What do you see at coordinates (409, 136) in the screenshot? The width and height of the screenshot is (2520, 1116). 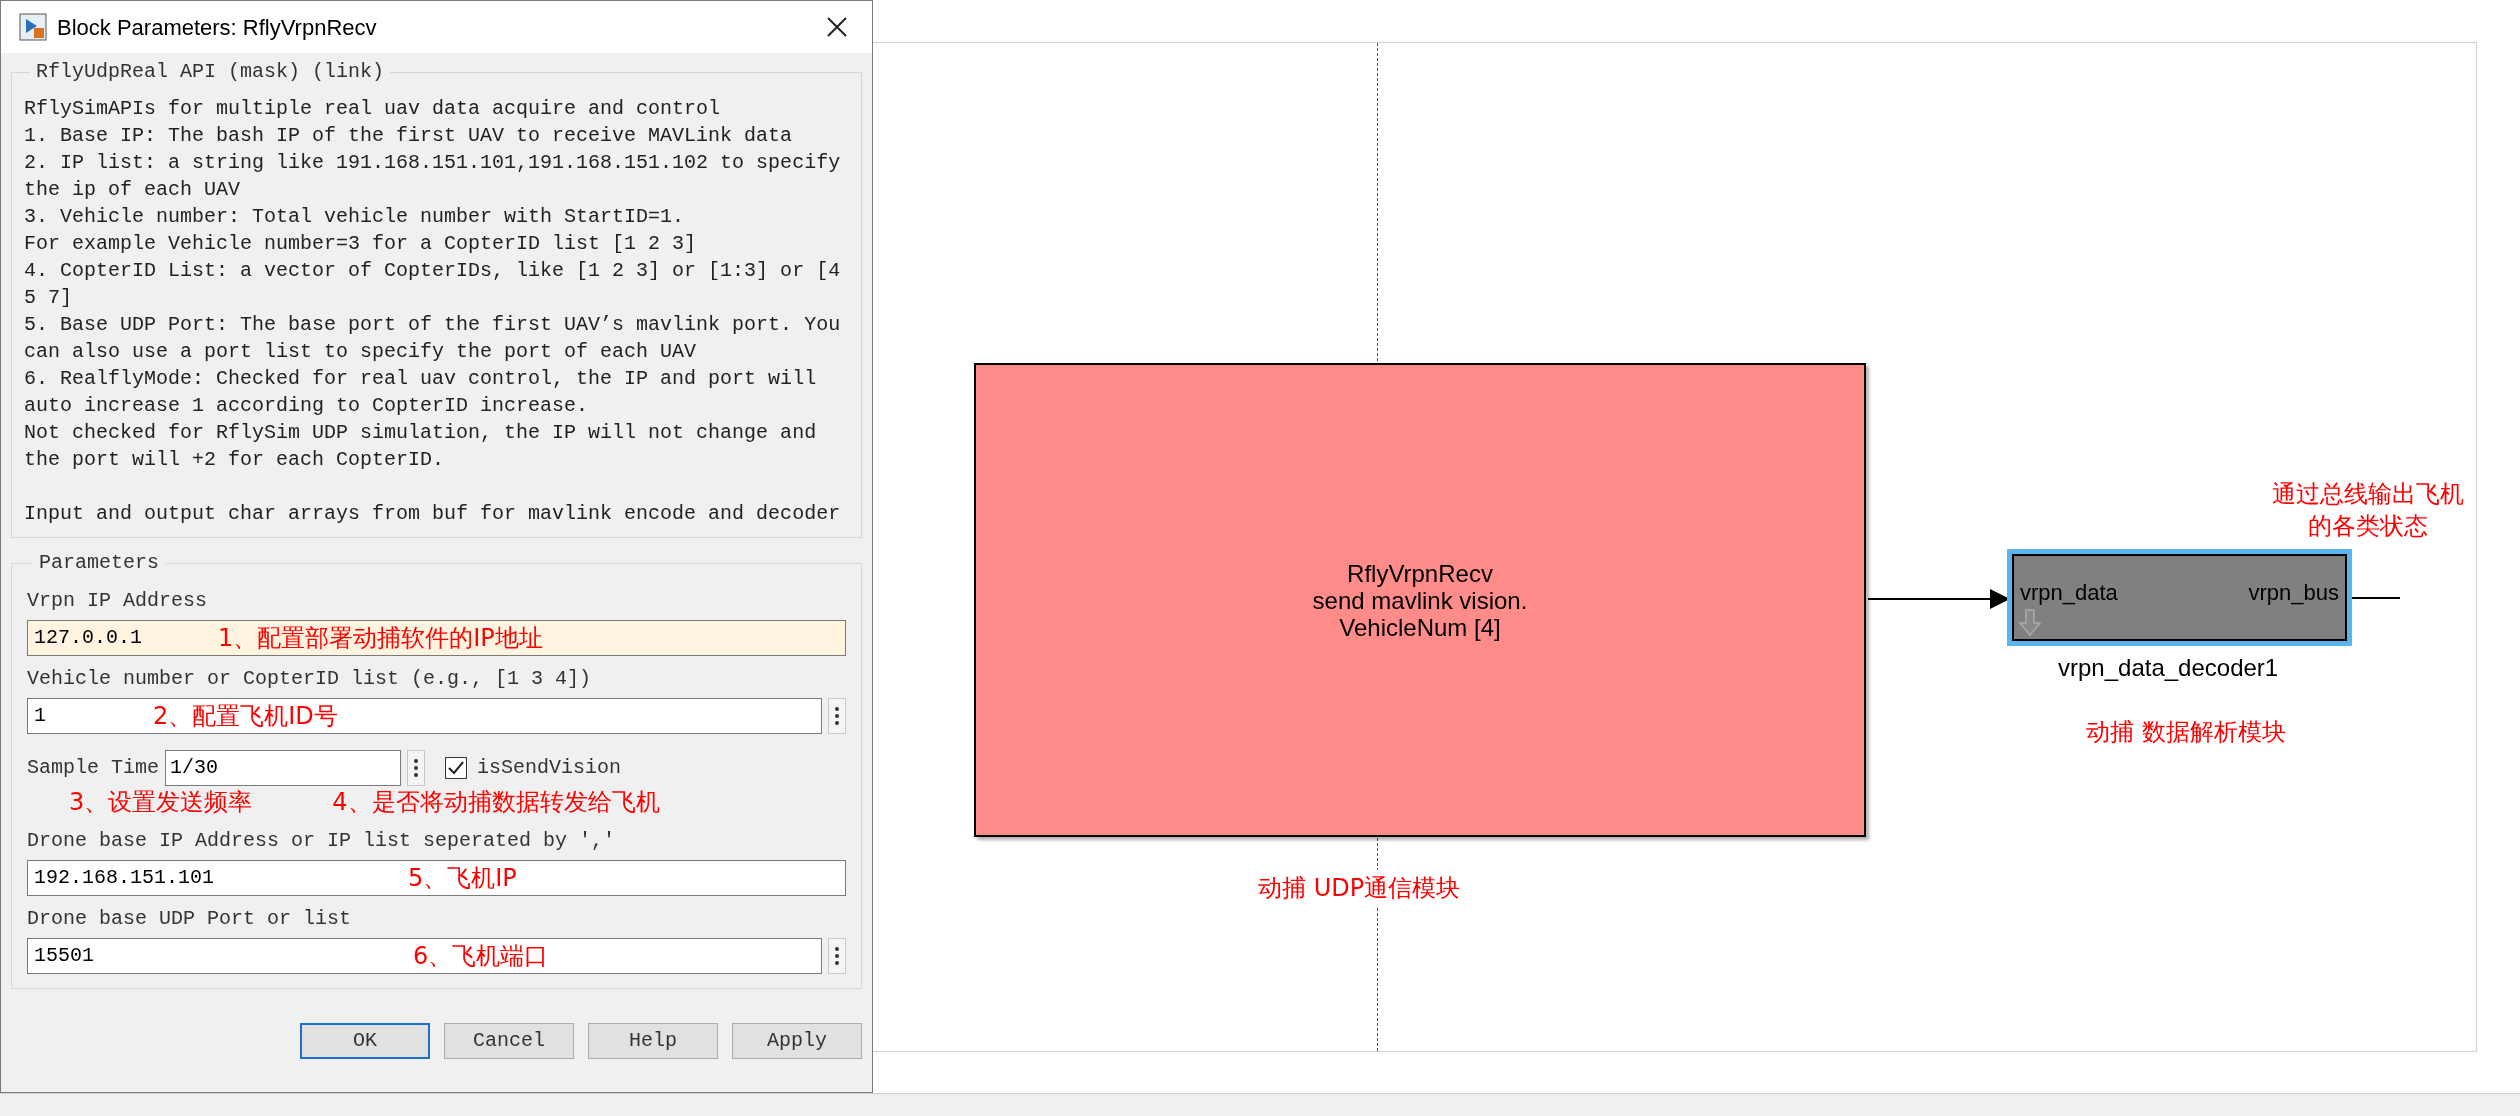 I see `description-line: 1. Base IP: The bash IP of the first UAV to receive MAVLink data` at bounding box center [409, 136].